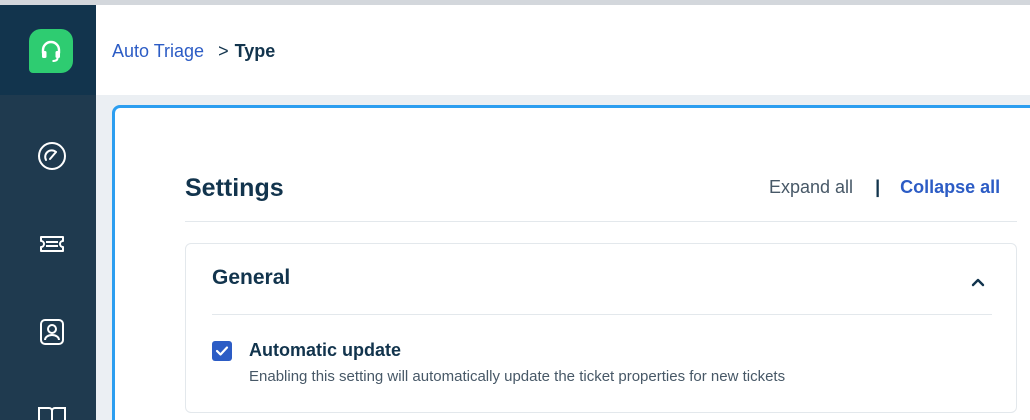  I want to click on automatic-update-label: Automatic update, so click(325, 350).